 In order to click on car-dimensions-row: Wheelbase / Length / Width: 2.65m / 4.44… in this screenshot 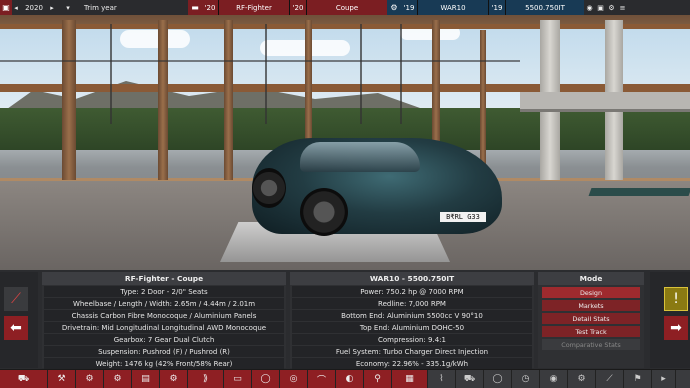, I will do `click(164, 303)`.